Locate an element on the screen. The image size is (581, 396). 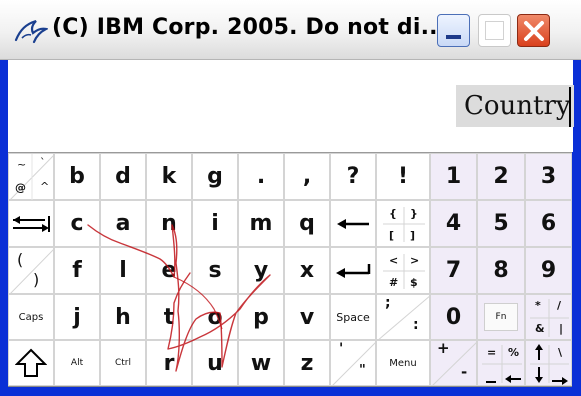
minimize-button is located at coordinates (453, 30).